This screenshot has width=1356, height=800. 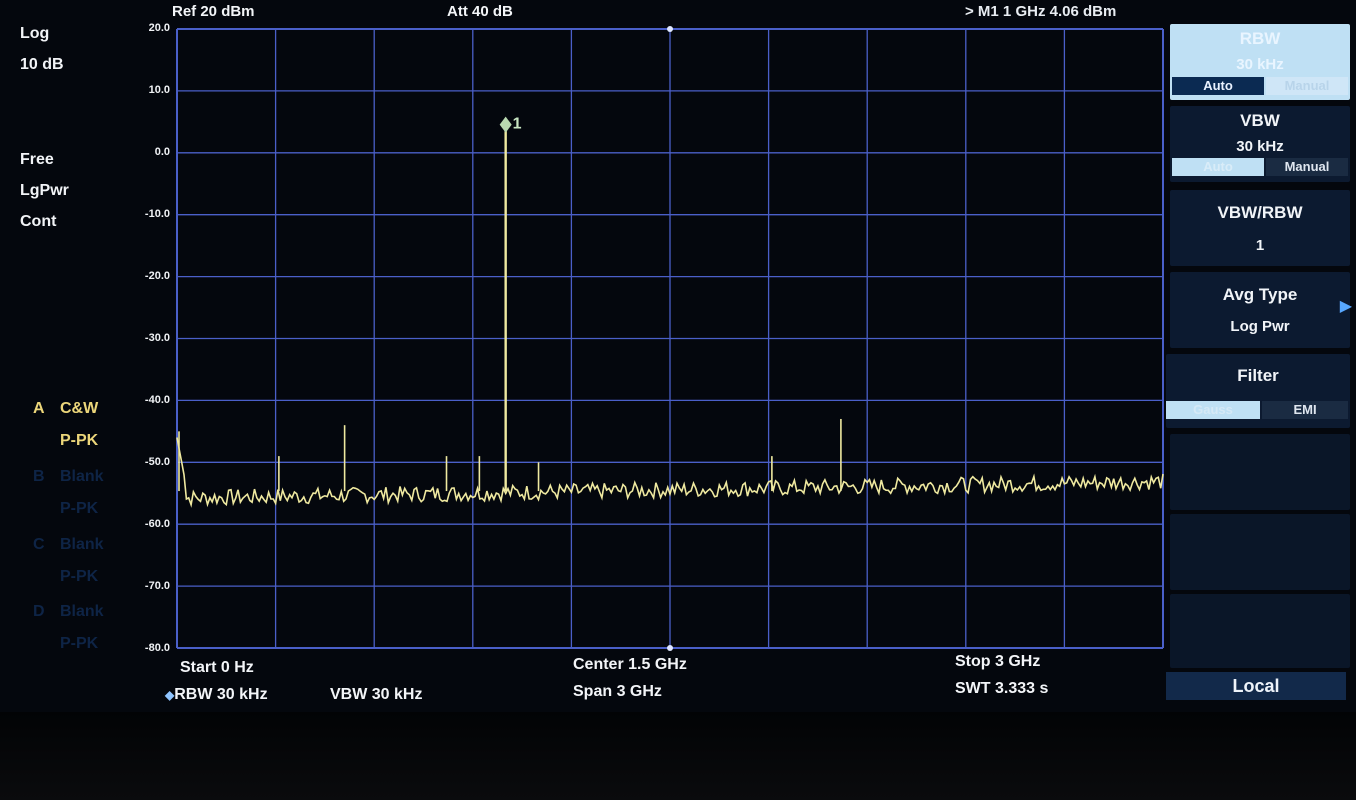 What do you see at coordinates (1218, 86) in the screenshot?
I see `rbw-auto-option: Auto` at bounding box center [1218, 86].